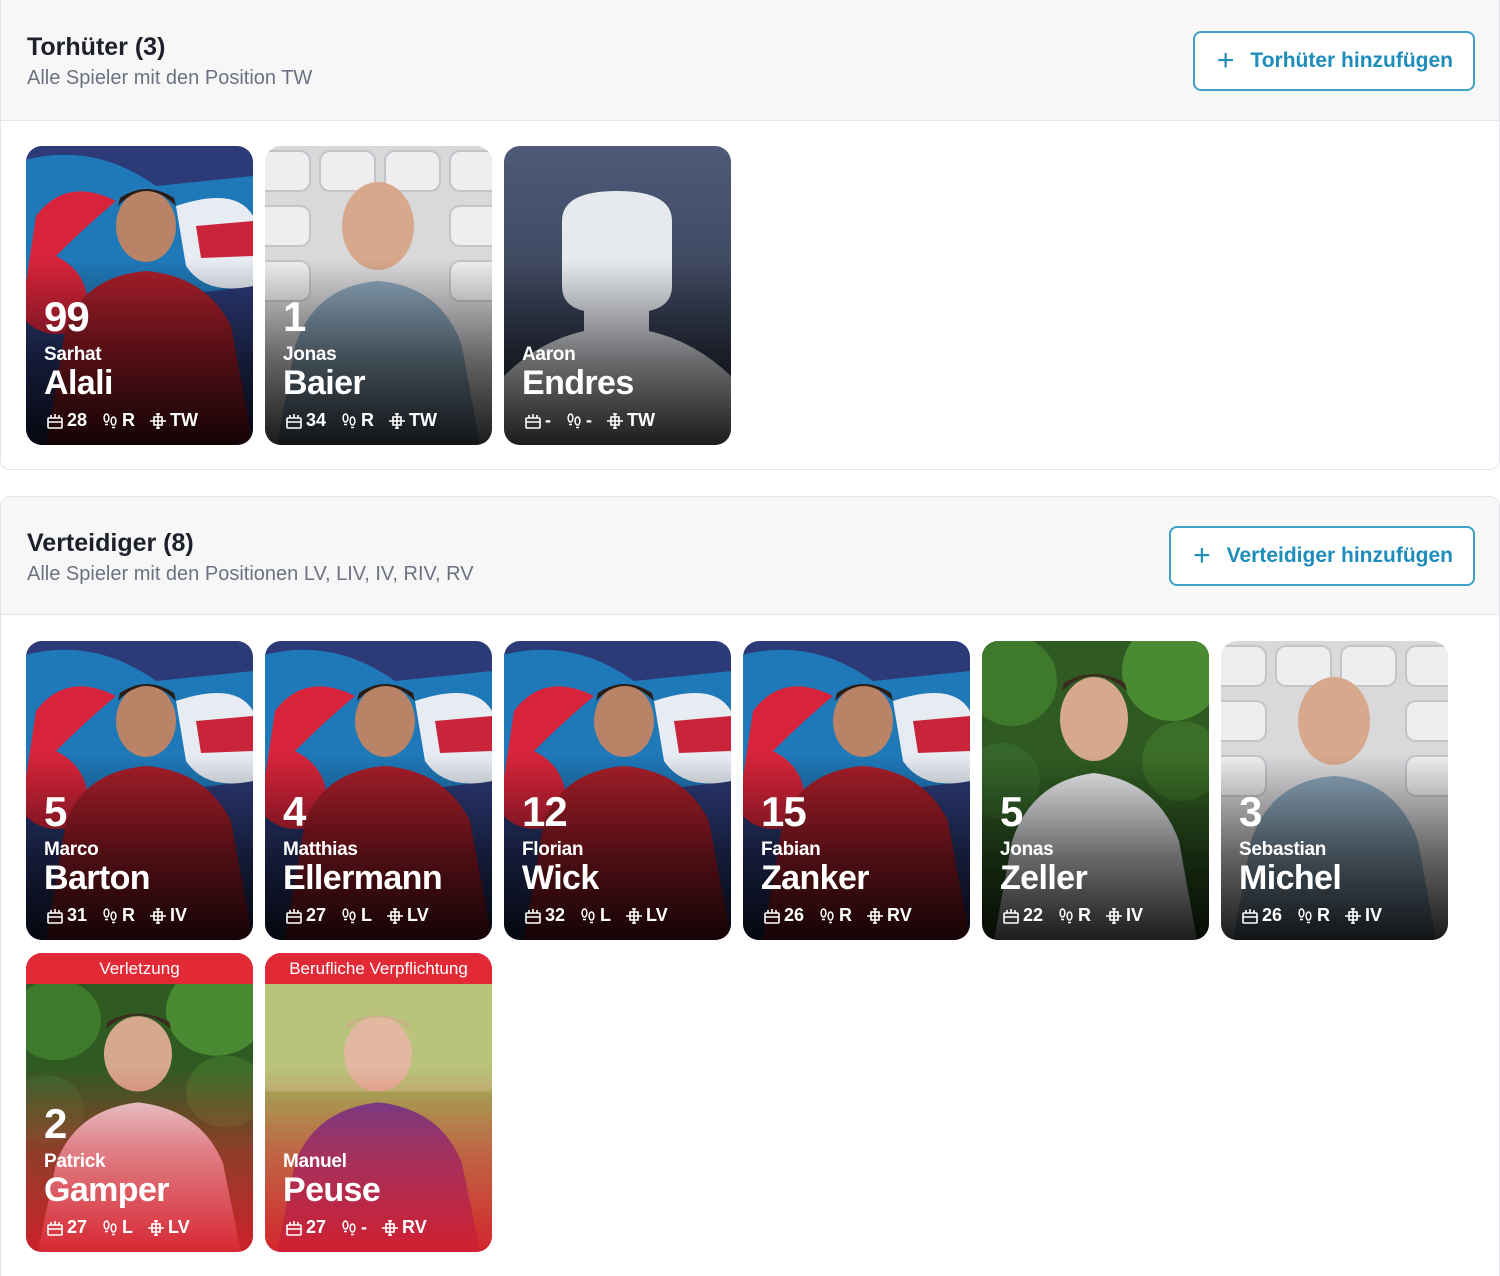 The height and width of the screenshot is (1276, 1500). Describe the element at coordinates (324, 383) in the screenshot. I see `player-last-name: Baier` at that location.